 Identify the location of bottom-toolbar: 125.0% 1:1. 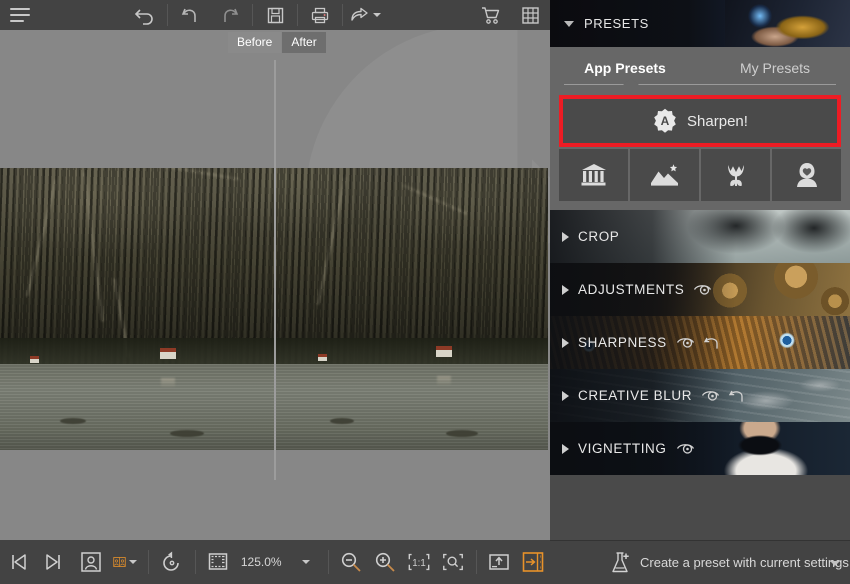
(275, 562).